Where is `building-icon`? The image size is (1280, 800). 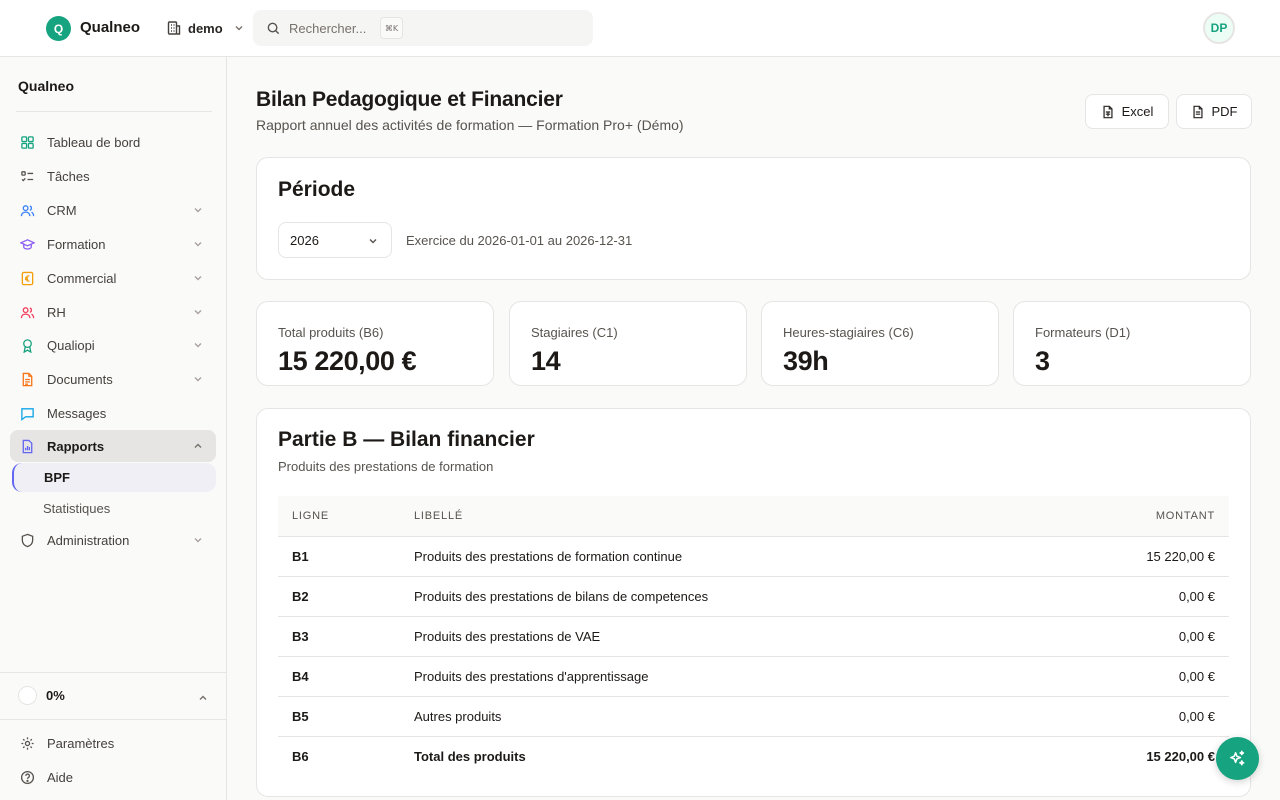 building-icon is located at coordinates (174, 28).